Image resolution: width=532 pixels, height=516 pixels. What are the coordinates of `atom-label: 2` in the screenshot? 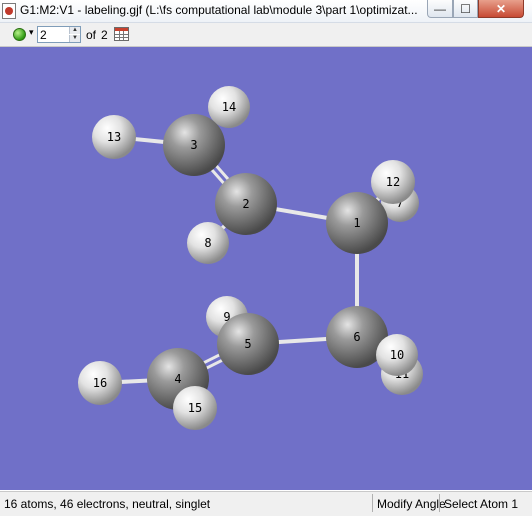 It's located at (245, 204).